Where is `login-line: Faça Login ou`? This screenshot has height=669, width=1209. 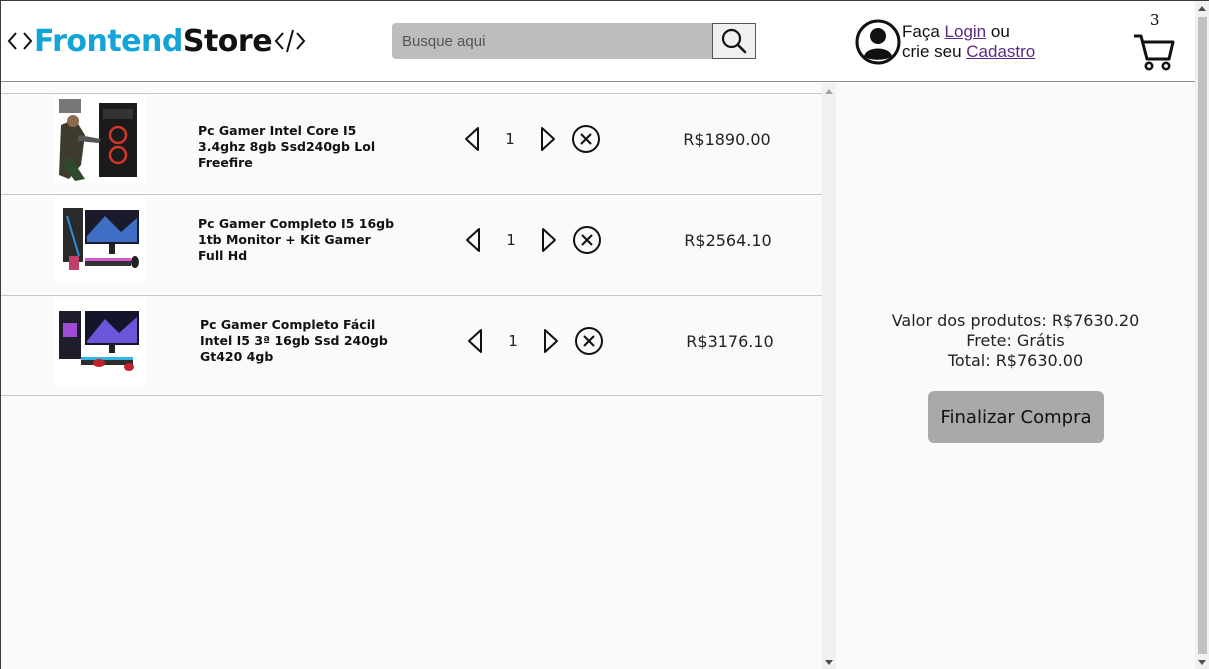
login-line: Faça Login ou is located at coordinates (968, 32).